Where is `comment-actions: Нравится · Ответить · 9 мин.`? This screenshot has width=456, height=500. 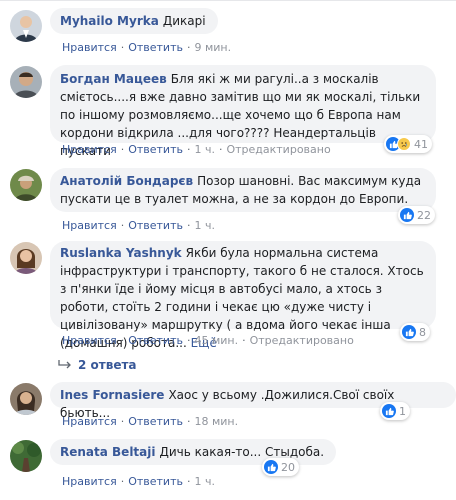 comment-actions: Нравится · Ответить · 9 мин. is located at coordinates (146, 47).